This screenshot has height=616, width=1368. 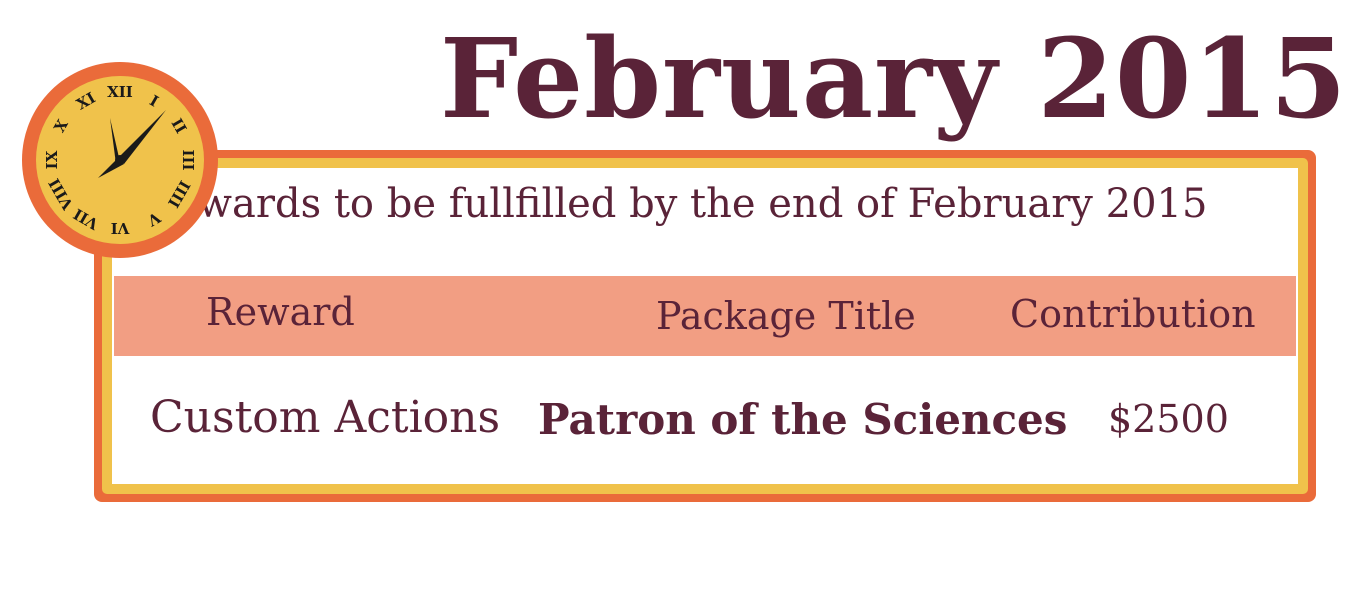 I want to click on clock-numeral: IX, so click(x=52, y=159).